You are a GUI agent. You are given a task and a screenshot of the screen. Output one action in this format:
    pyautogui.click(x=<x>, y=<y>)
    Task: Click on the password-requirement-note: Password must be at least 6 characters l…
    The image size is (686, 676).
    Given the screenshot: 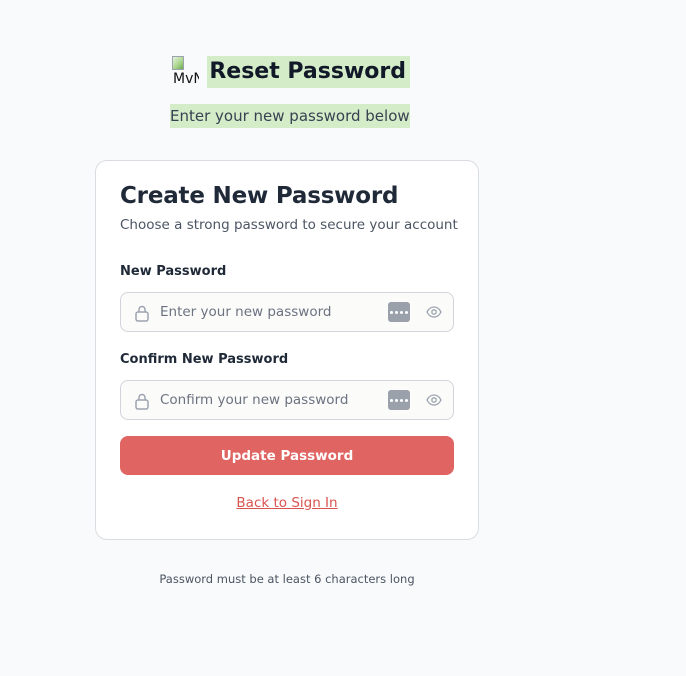 What is the action you would take?
    pyautogui.click(x=287, y=579)
    